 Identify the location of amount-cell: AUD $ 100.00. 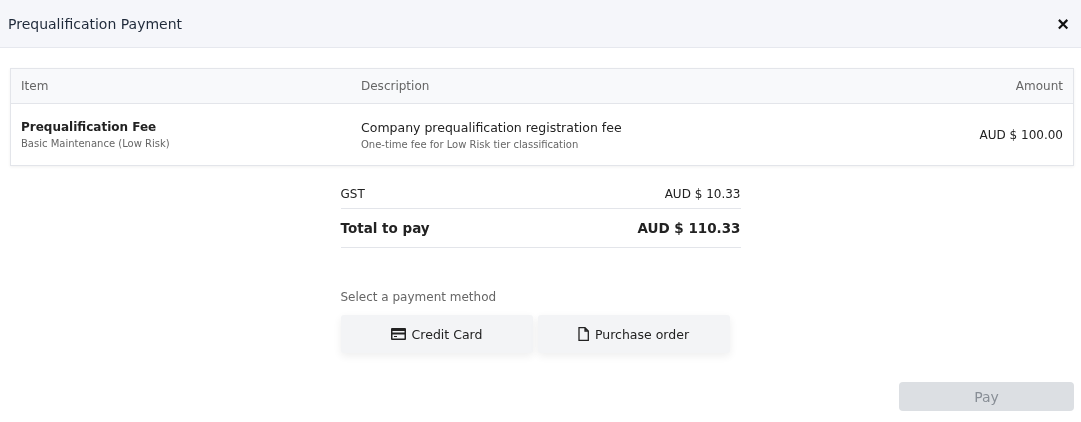
(1021, 134).